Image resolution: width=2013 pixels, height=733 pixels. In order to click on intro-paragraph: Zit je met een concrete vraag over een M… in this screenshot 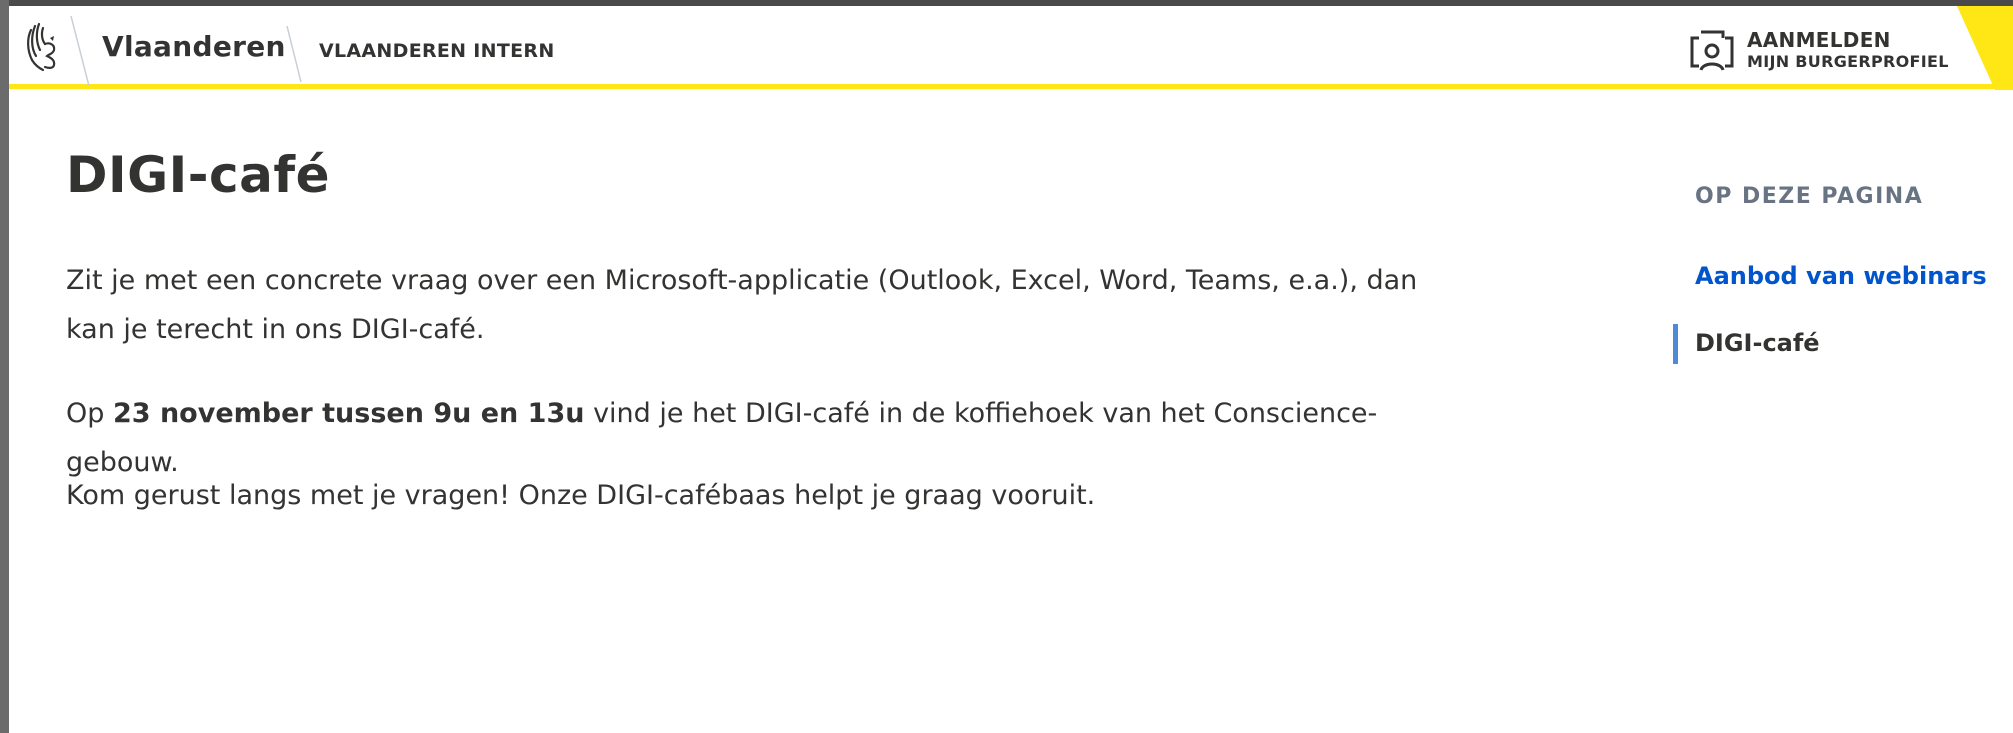, I will do `click(776, 305)`.